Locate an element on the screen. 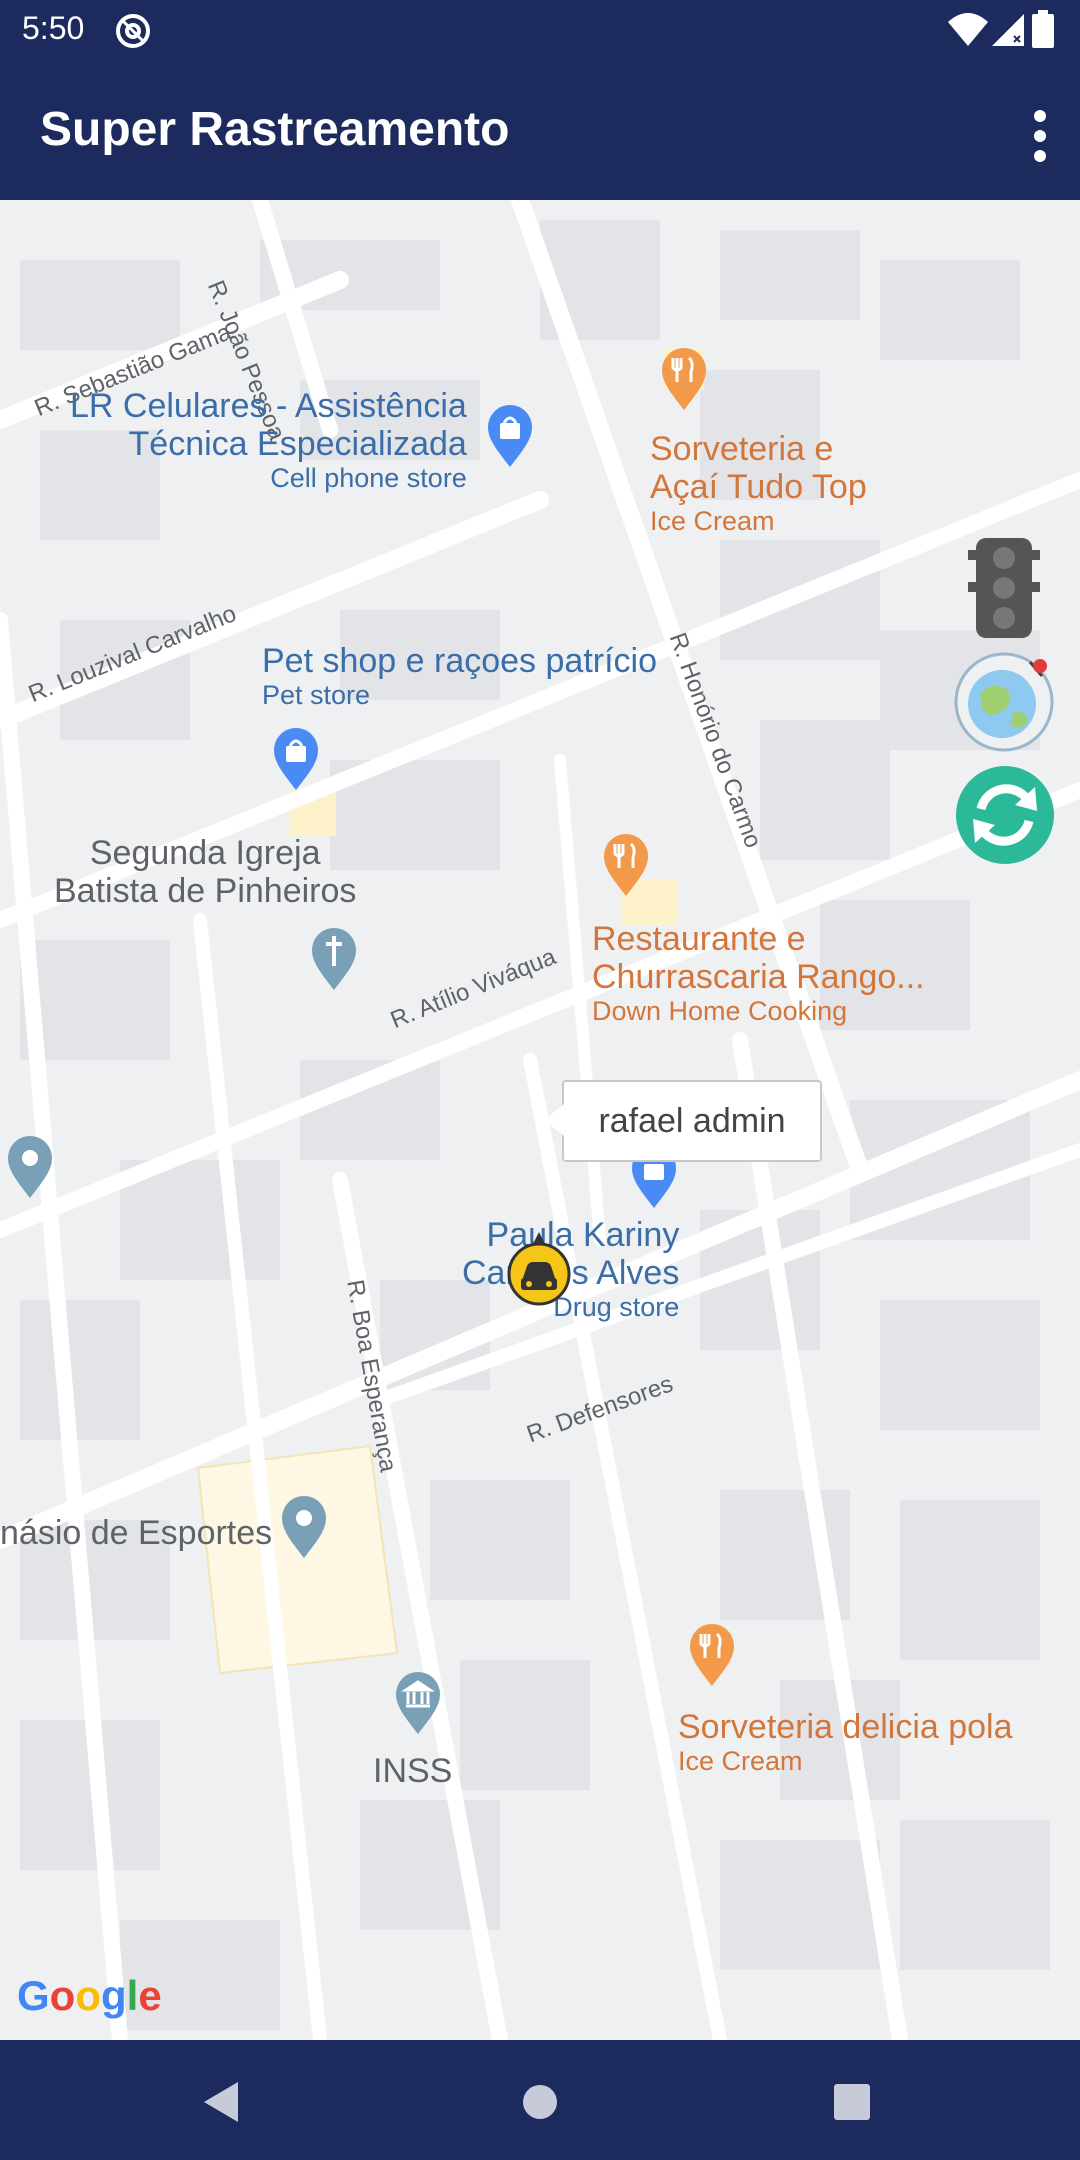 This screenshot has width=1080, height=2160. bank-icon is located at coordinates (418, 1704).